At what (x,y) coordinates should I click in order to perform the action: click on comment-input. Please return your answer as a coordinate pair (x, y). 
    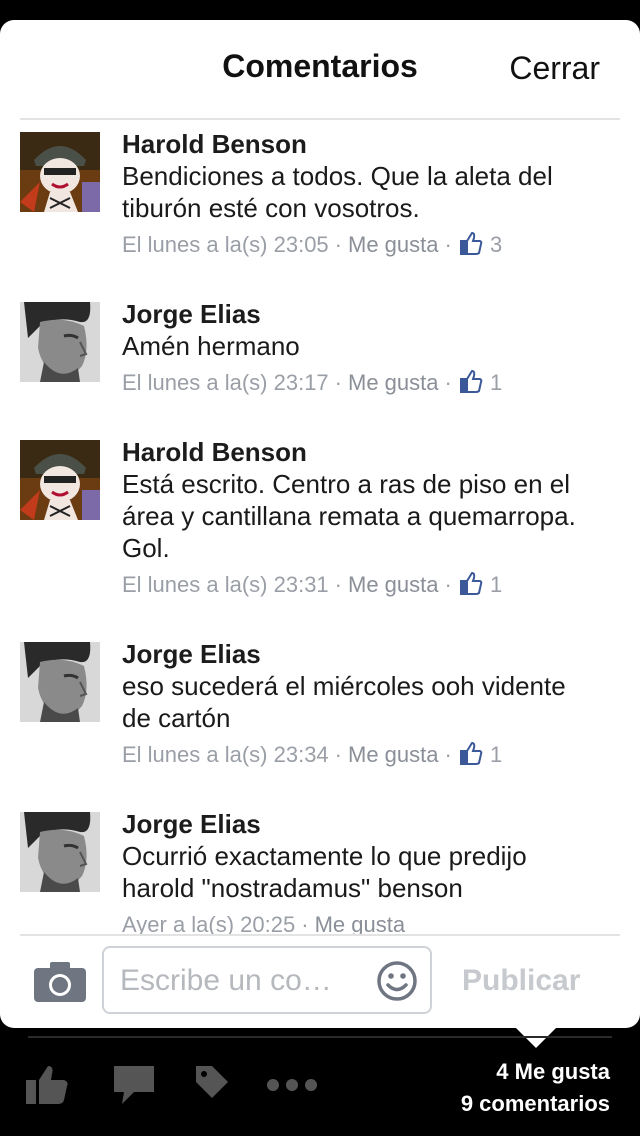
    Looking at the image, I should click on (245, 981).